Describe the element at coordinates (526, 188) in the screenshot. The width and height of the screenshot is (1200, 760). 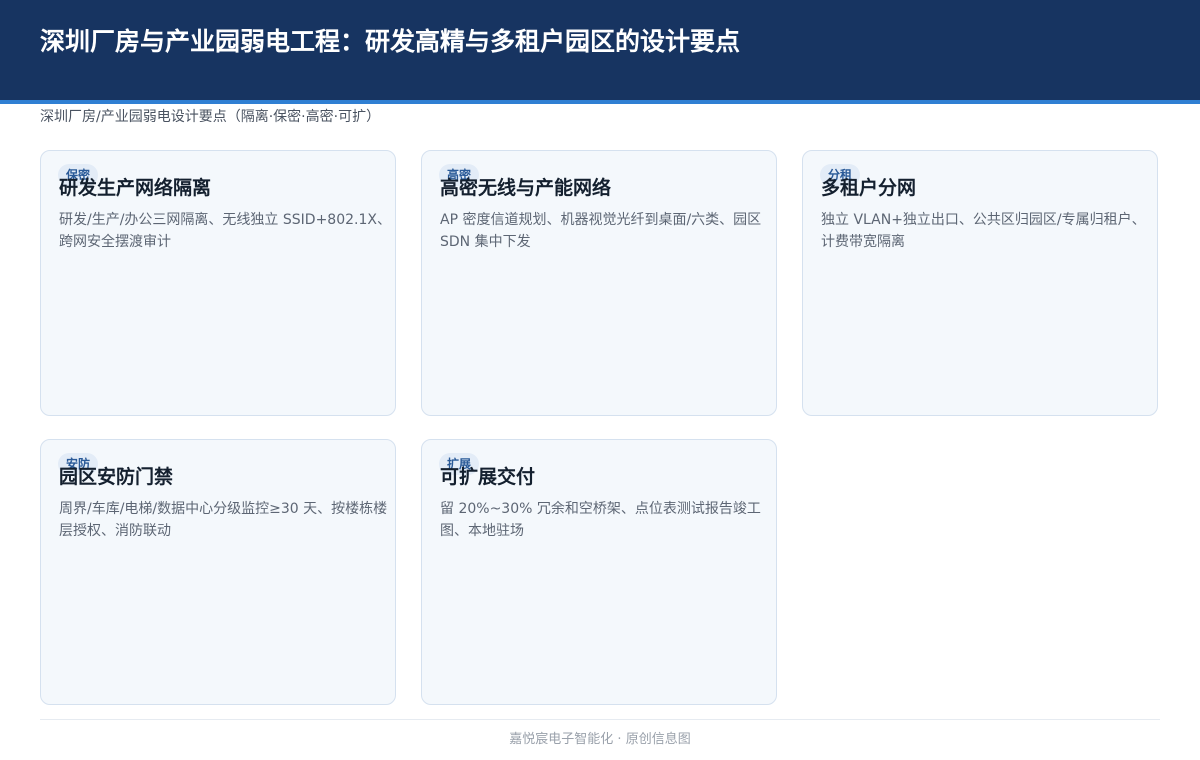
I see `card-title: 高密无线与产能网络` at that location.